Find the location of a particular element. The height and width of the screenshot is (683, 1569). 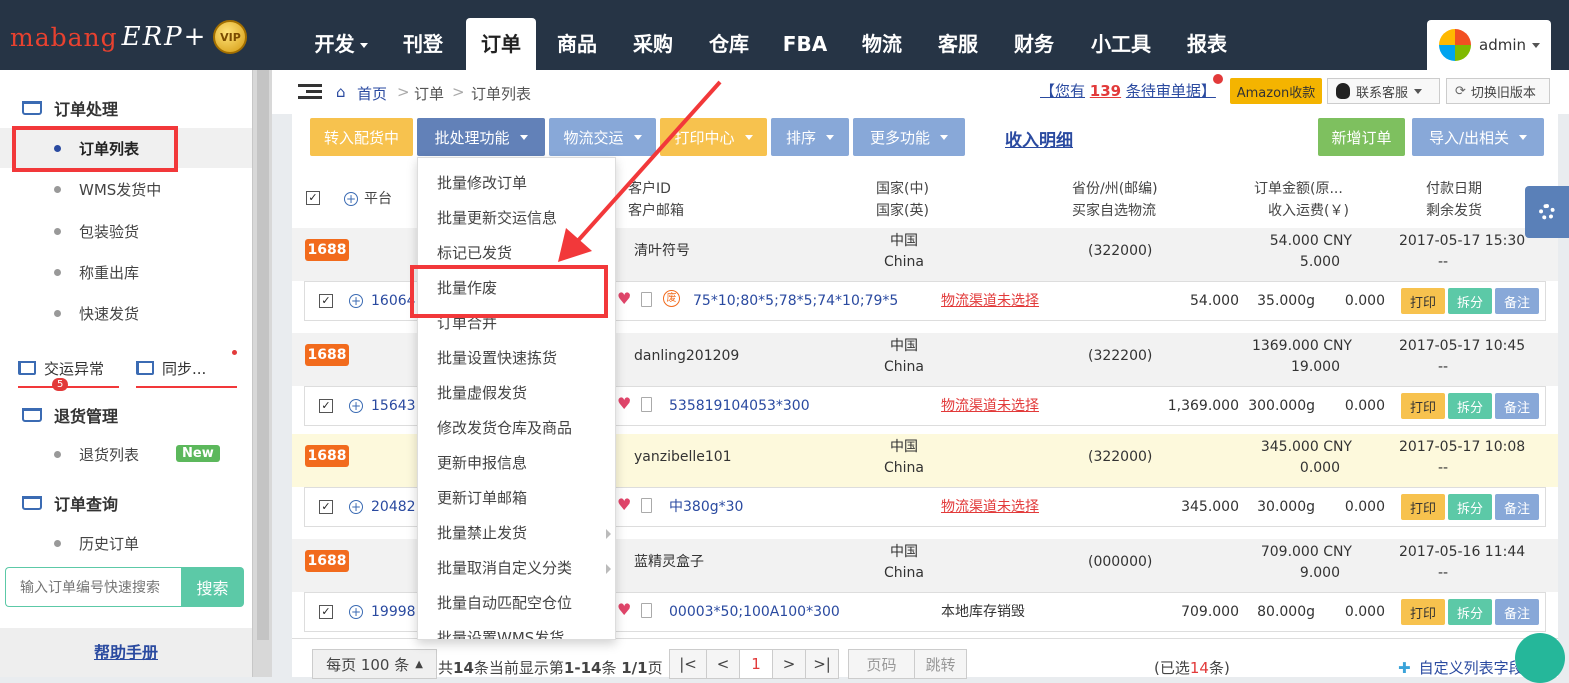

nav-purchase: 采购 is located at coordinates (653, 44).